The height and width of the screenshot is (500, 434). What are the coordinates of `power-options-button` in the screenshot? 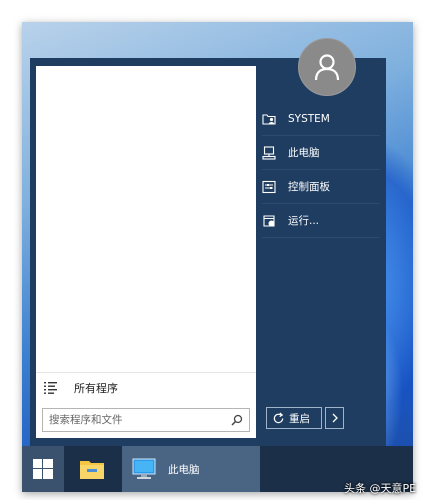 It's located at (334, 418).